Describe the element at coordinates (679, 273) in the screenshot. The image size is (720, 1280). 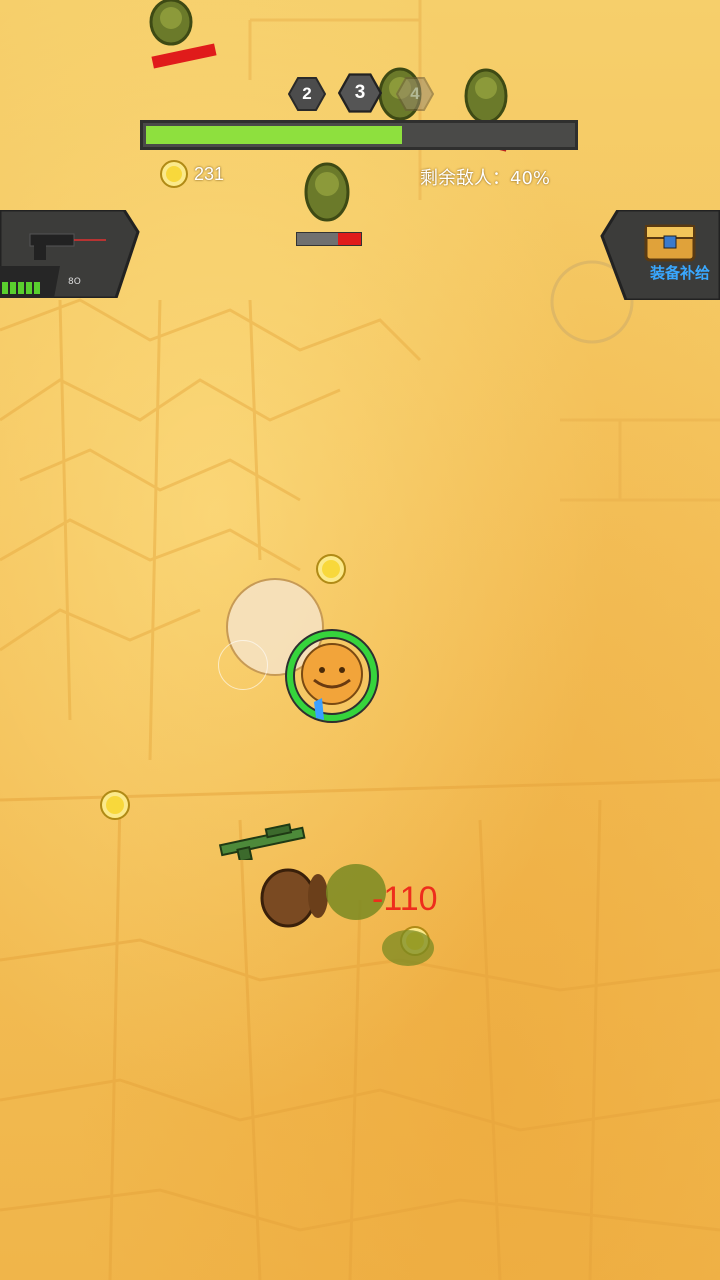
I see `supply-label: 装备补给` at that location.